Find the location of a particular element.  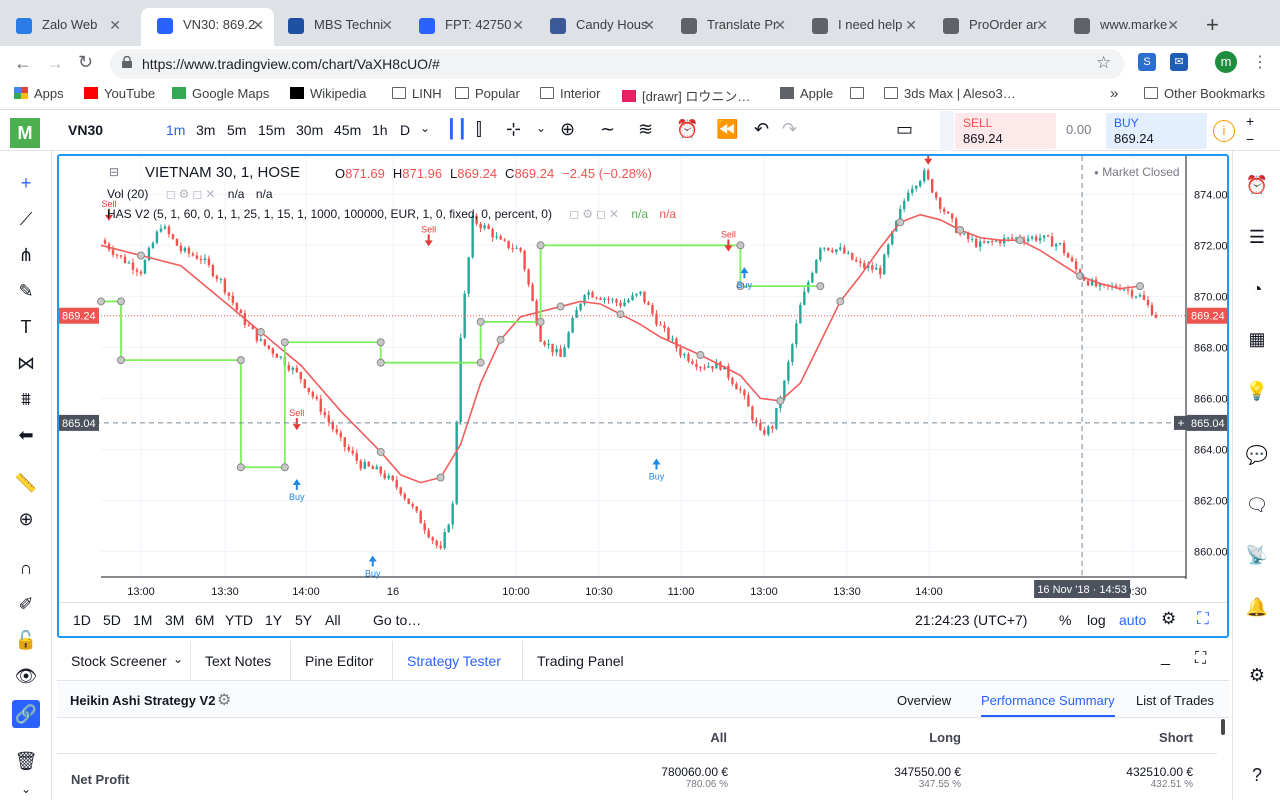

notifications-bell-icon: 🔔 is located at coordinates (1257, 607).